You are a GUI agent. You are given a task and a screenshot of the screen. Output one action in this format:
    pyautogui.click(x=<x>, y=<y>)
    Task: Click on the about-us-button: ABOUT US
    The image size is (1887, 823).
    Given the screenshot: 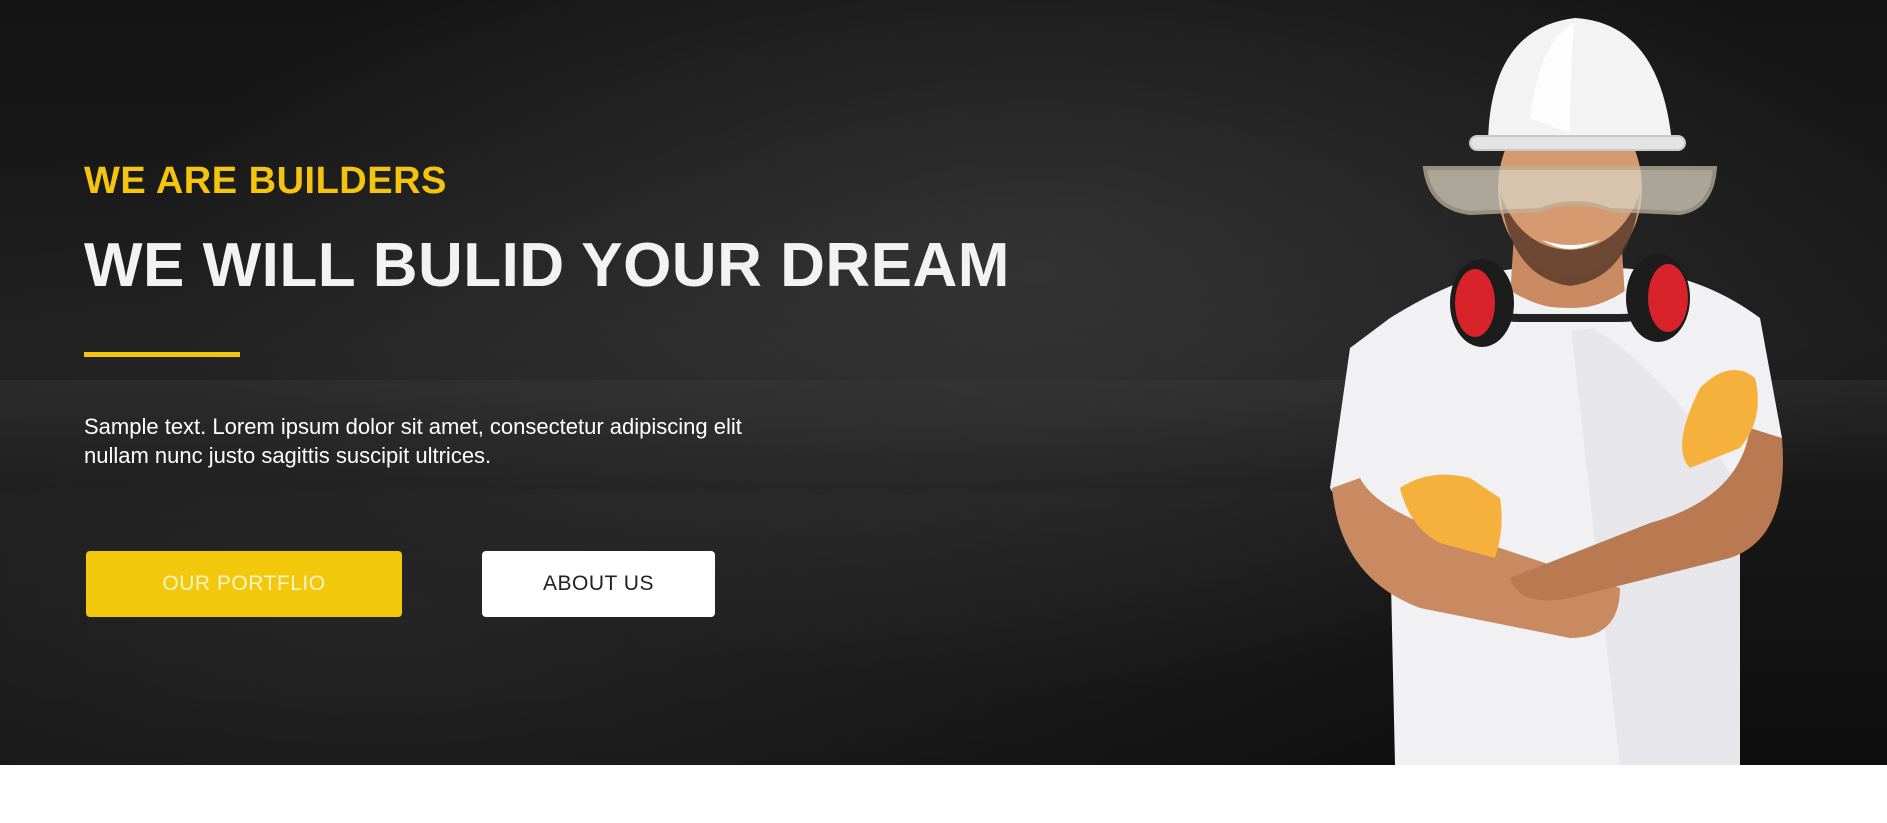 What is the action you would take?
    pyautogui.click(x=598, y=584)
    